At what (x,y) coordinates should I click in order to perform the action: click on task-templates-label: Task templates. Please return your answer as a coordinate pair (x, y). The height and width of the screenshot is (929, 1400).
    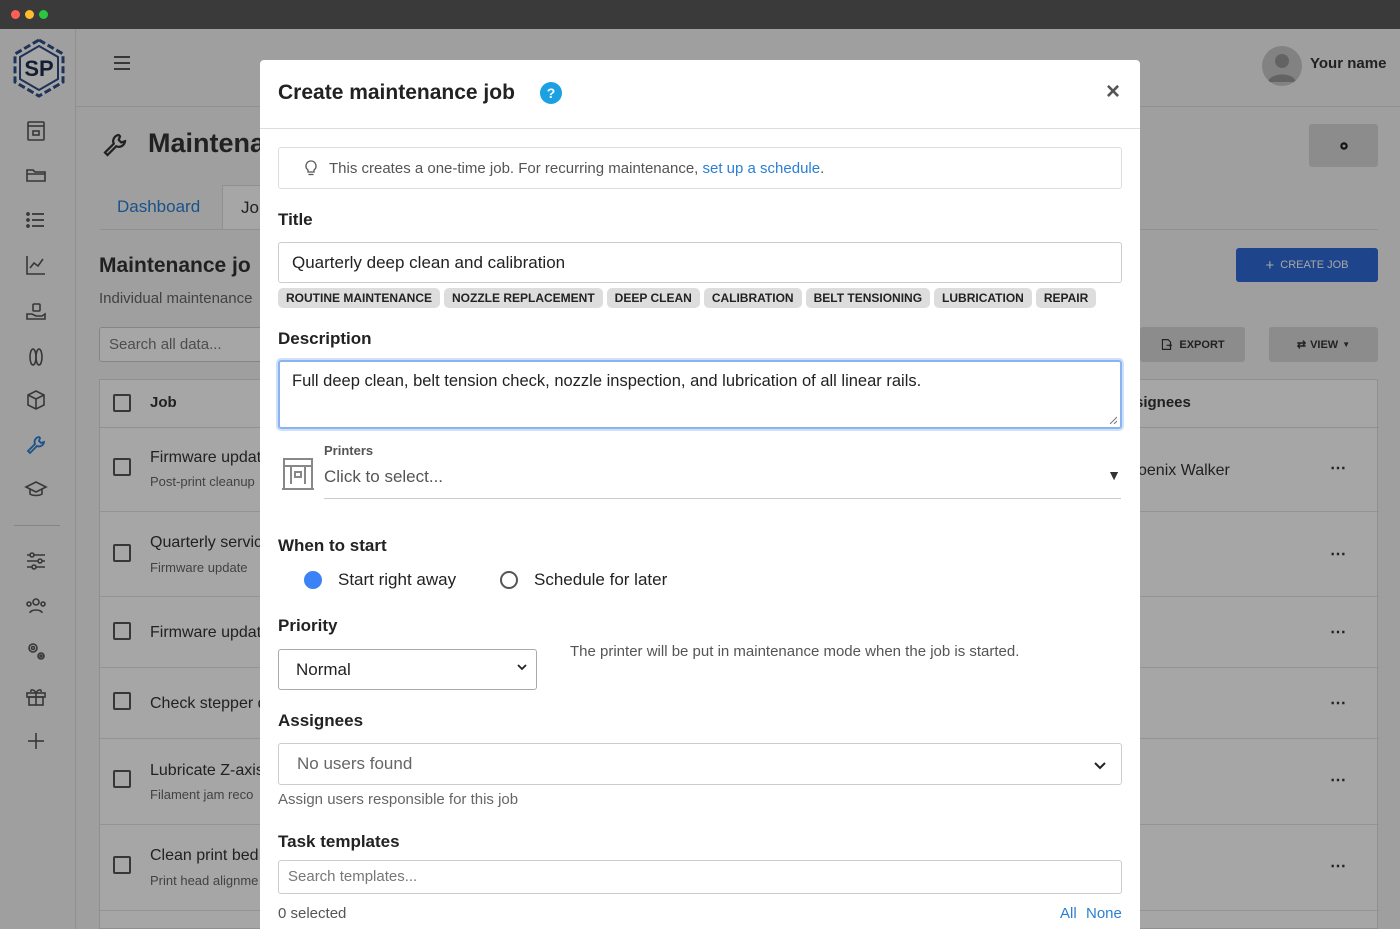
    Looking at the image, I should click on (339, 841).